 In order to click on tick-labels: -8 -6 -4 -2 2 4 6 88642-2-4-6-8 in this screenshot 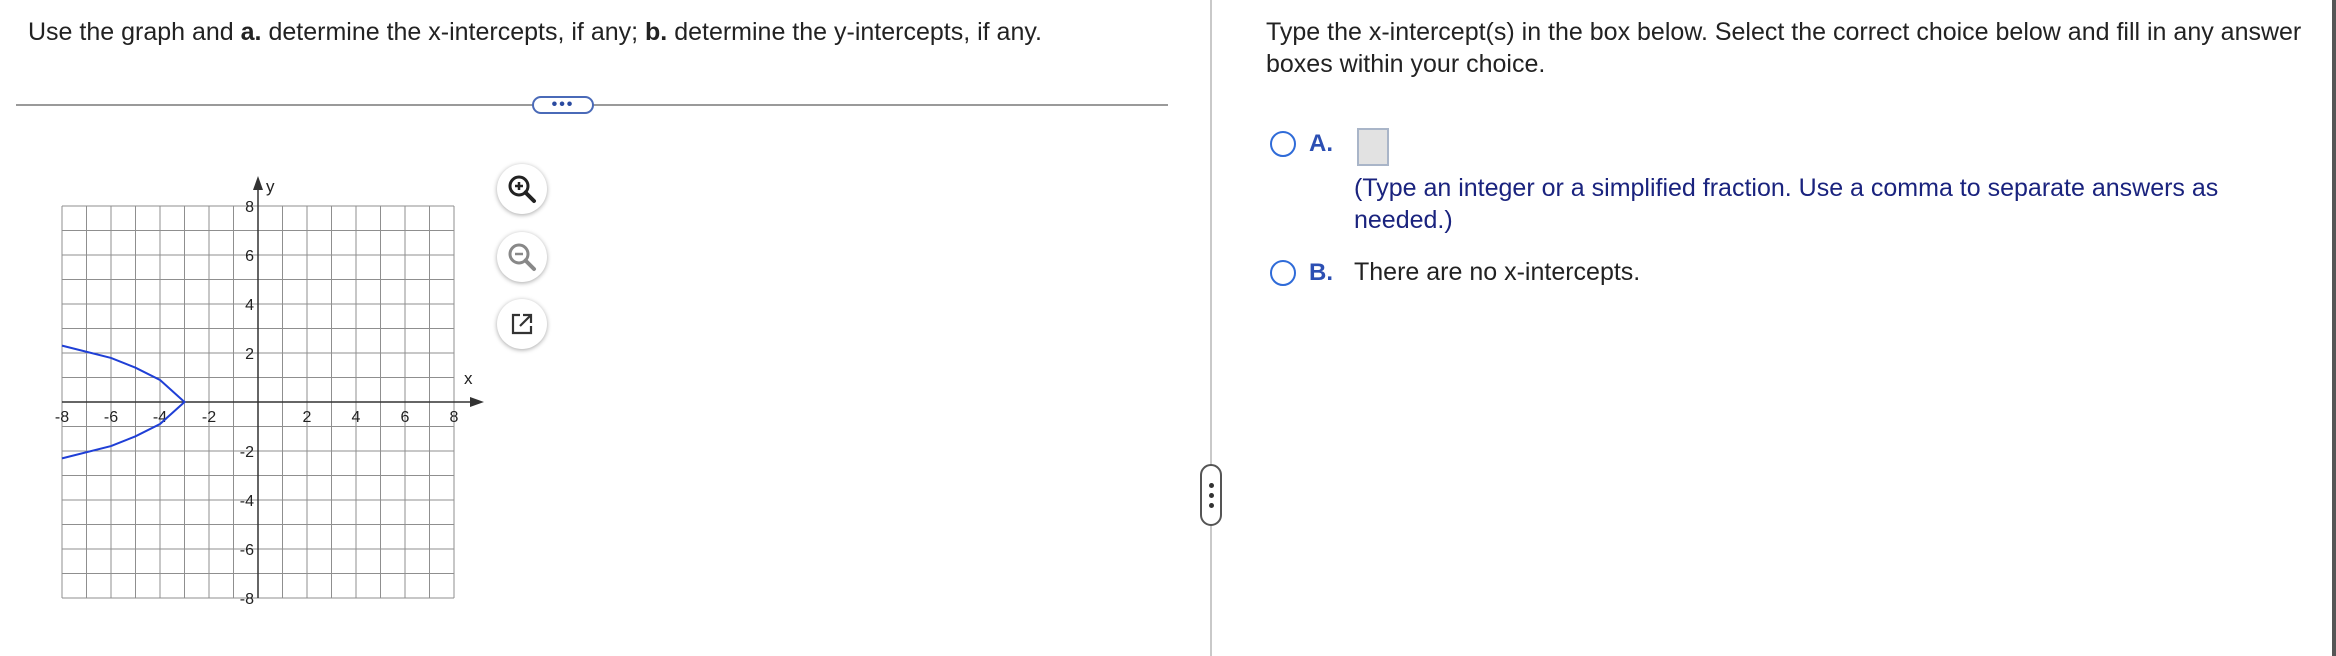, I will do `click(257, 403)`.